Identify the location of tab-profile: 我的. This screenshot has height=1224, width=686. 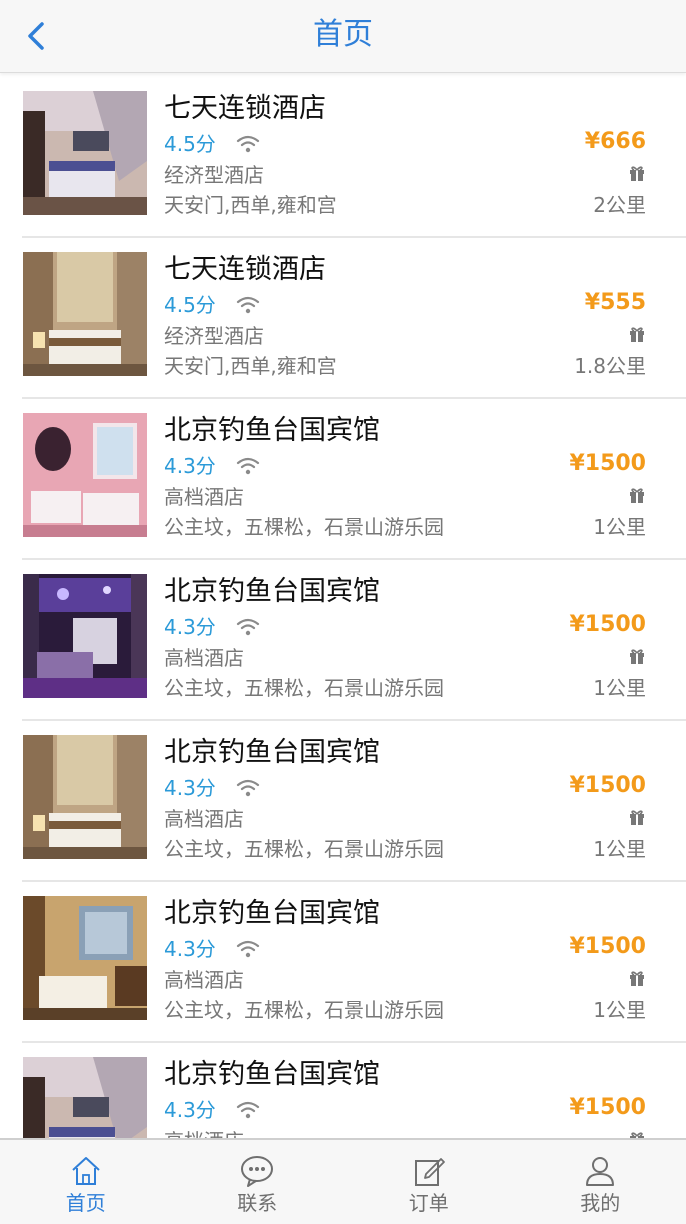
(600, 1182).